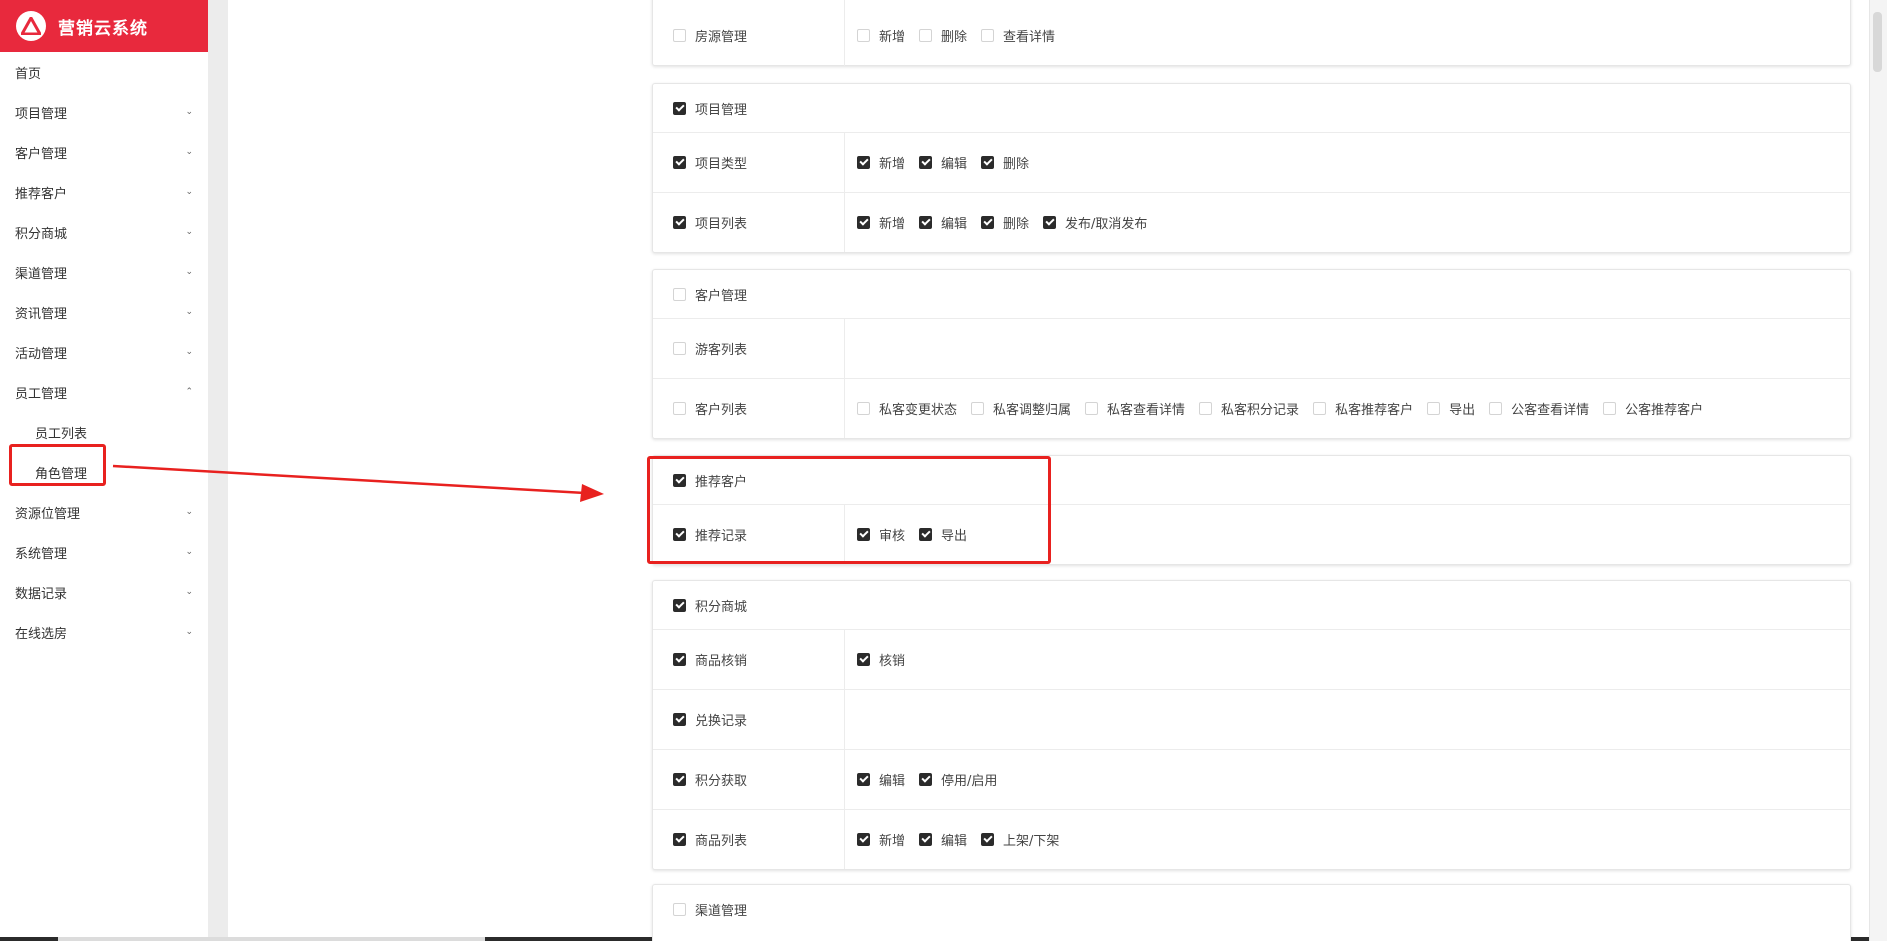 This screenshot has width=1887, height=941. I want to click on permission-card-projects: 项目管理 项目类型 新增 编辑 删除 项目列表 新增 编辑 删除 发布/取消发布, so click(1251, 168).